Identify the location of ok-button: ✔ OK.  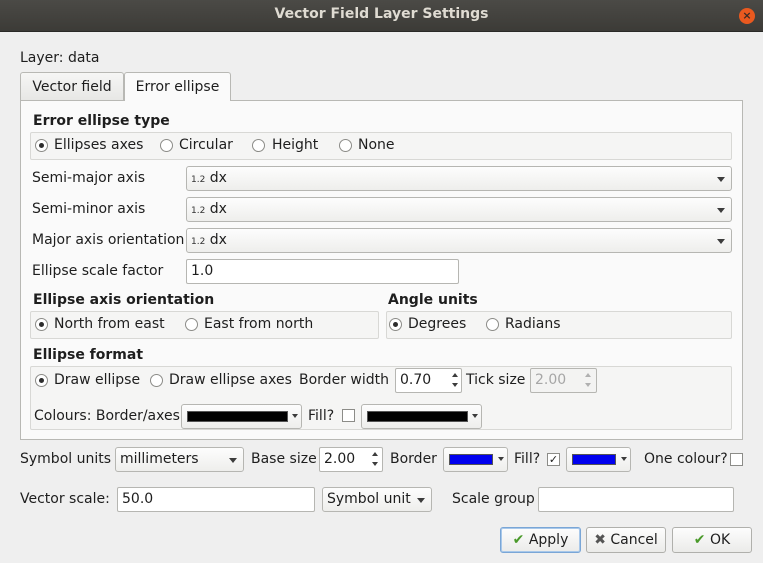
(712, 540).